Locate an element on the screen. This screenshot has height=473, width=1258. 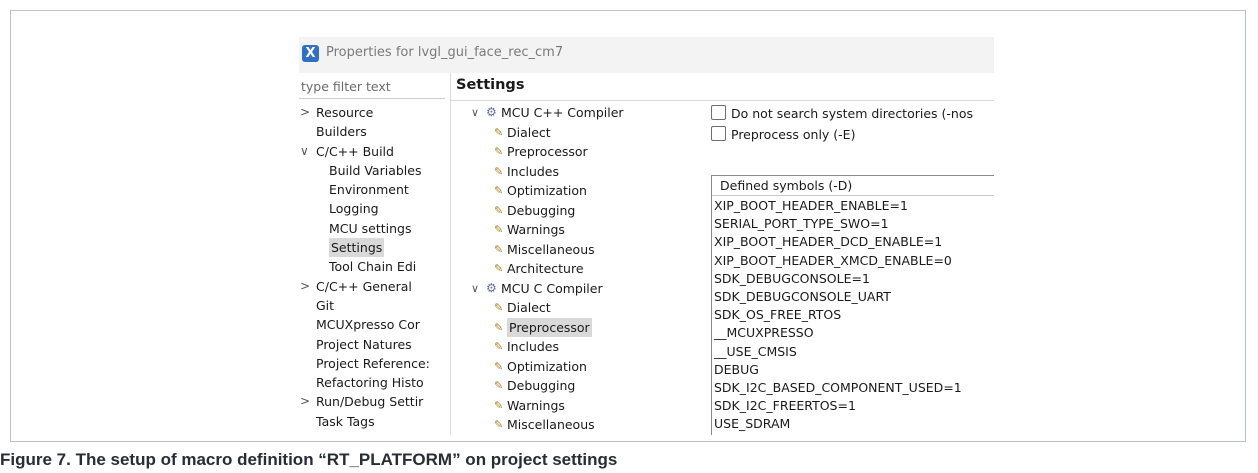
tool-tree-label: Includes is located at coordinates (533, 171).